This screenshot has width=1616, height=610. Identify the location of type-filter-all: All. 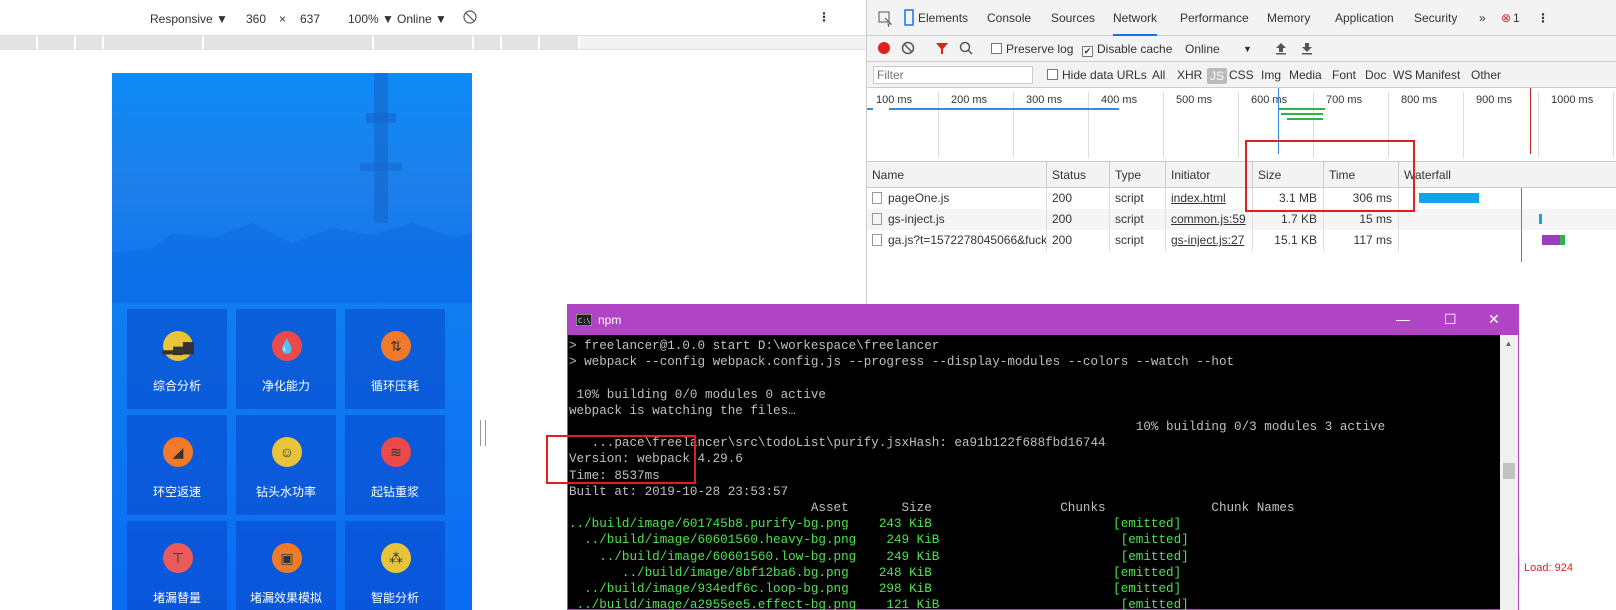
(1158, 75).